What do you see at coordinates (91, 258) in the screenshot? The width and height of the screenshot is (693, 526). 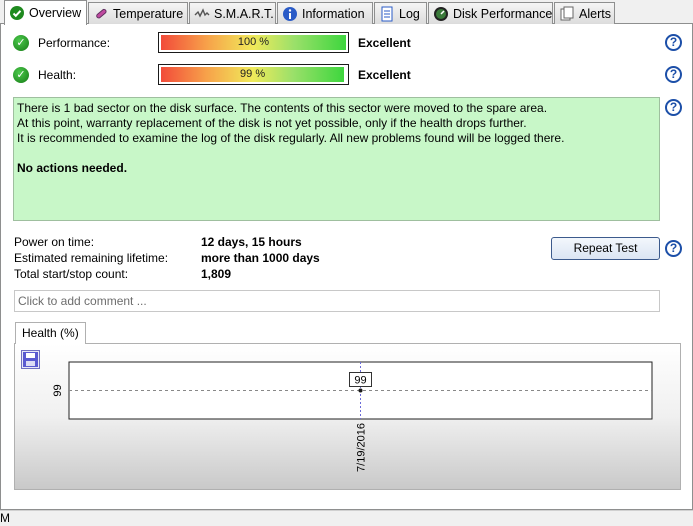 I see `remaining-lifetime-label: Estimated remaining lifetime:` at bounding box center [91, 258].